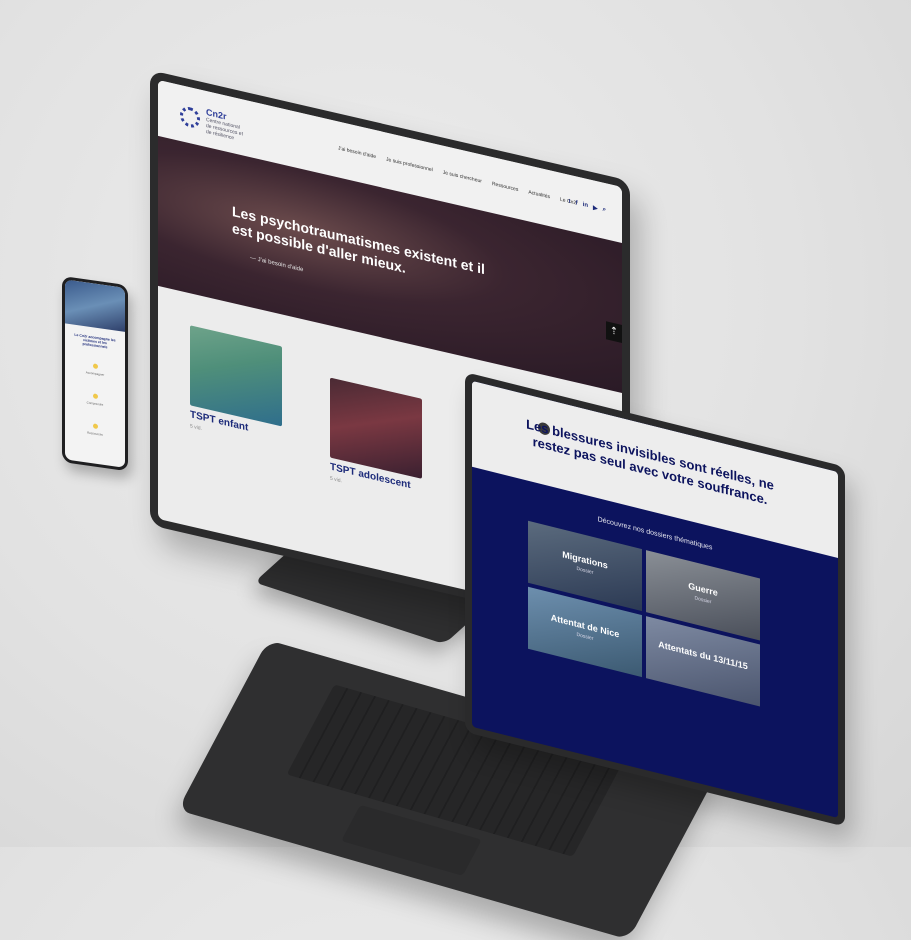 The width and height of the screenshot is (911, 940). Describe the element at coordinates (570, 202) in the screenshot. I see `twitter-icon: t` at that location.